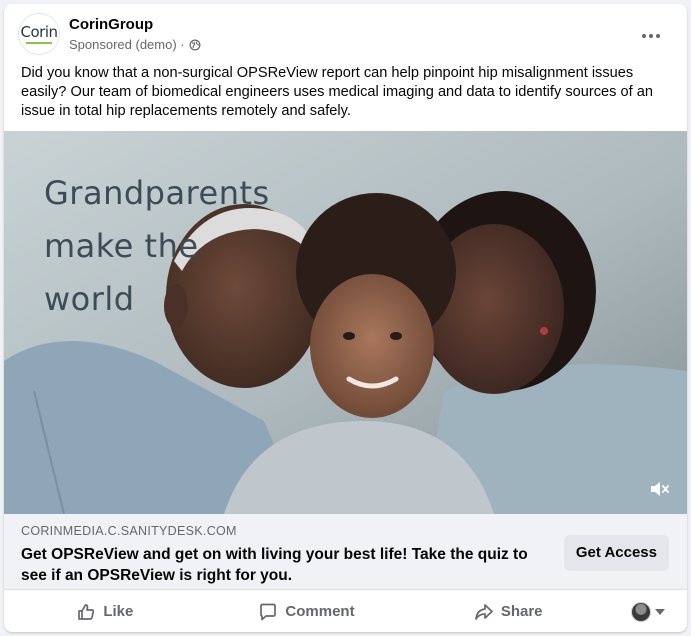 The image size is (691, 636). I want to click on mute-button, so click(660, 489).